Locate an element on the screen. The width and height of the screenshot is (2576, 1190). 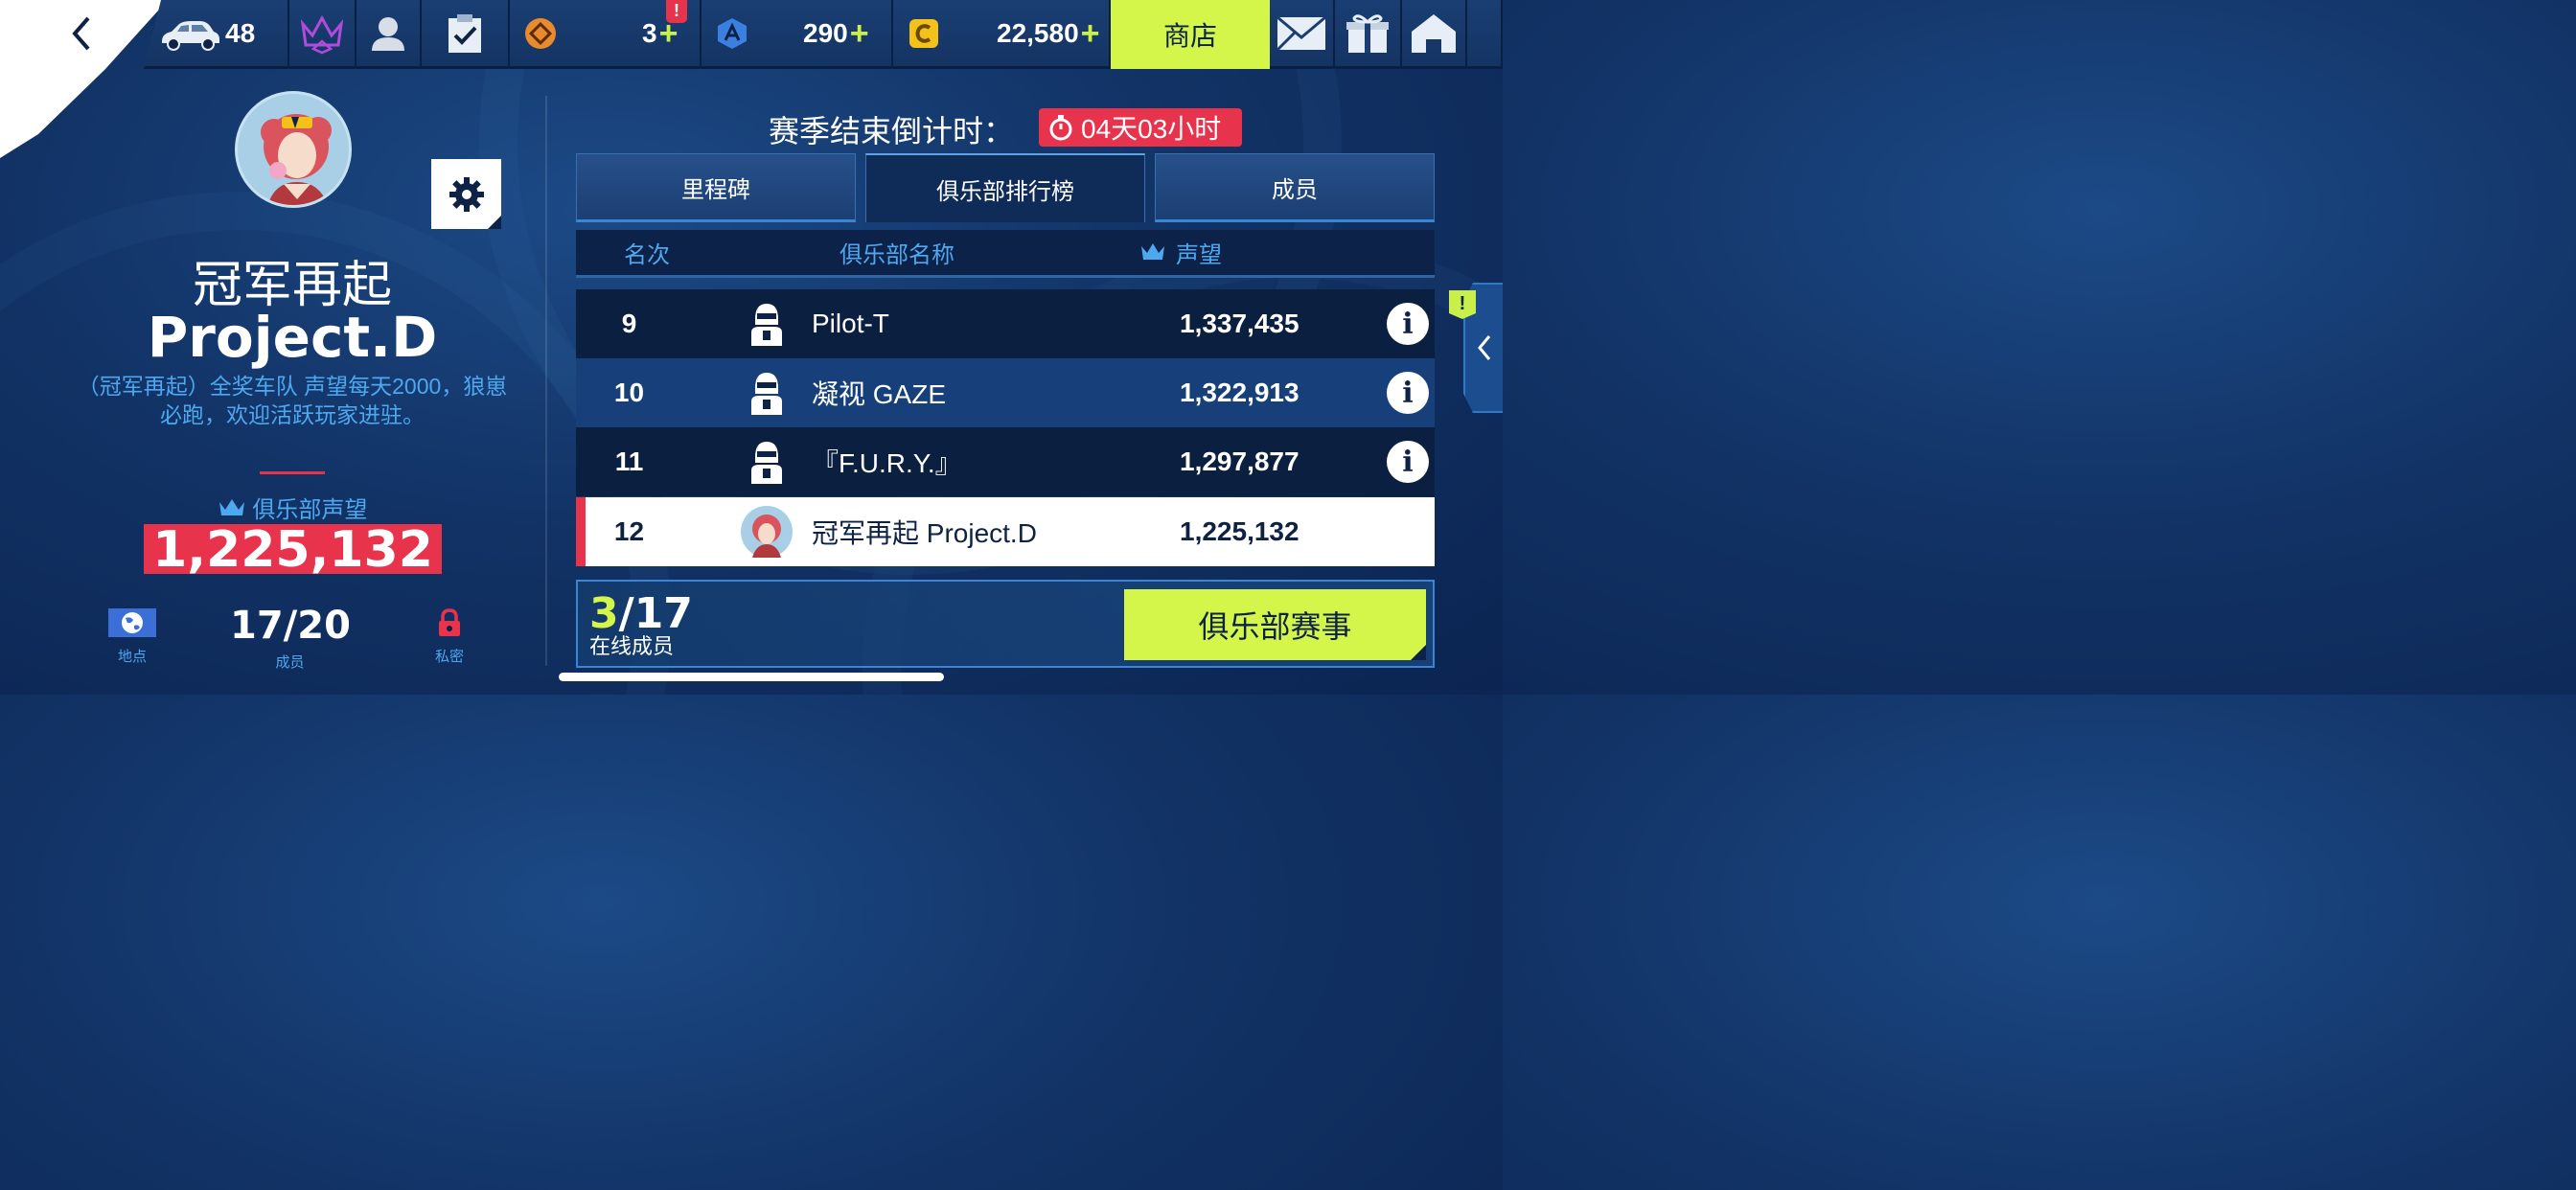
blue-currency-segment: 290 + is located at coordinates (797, 35).